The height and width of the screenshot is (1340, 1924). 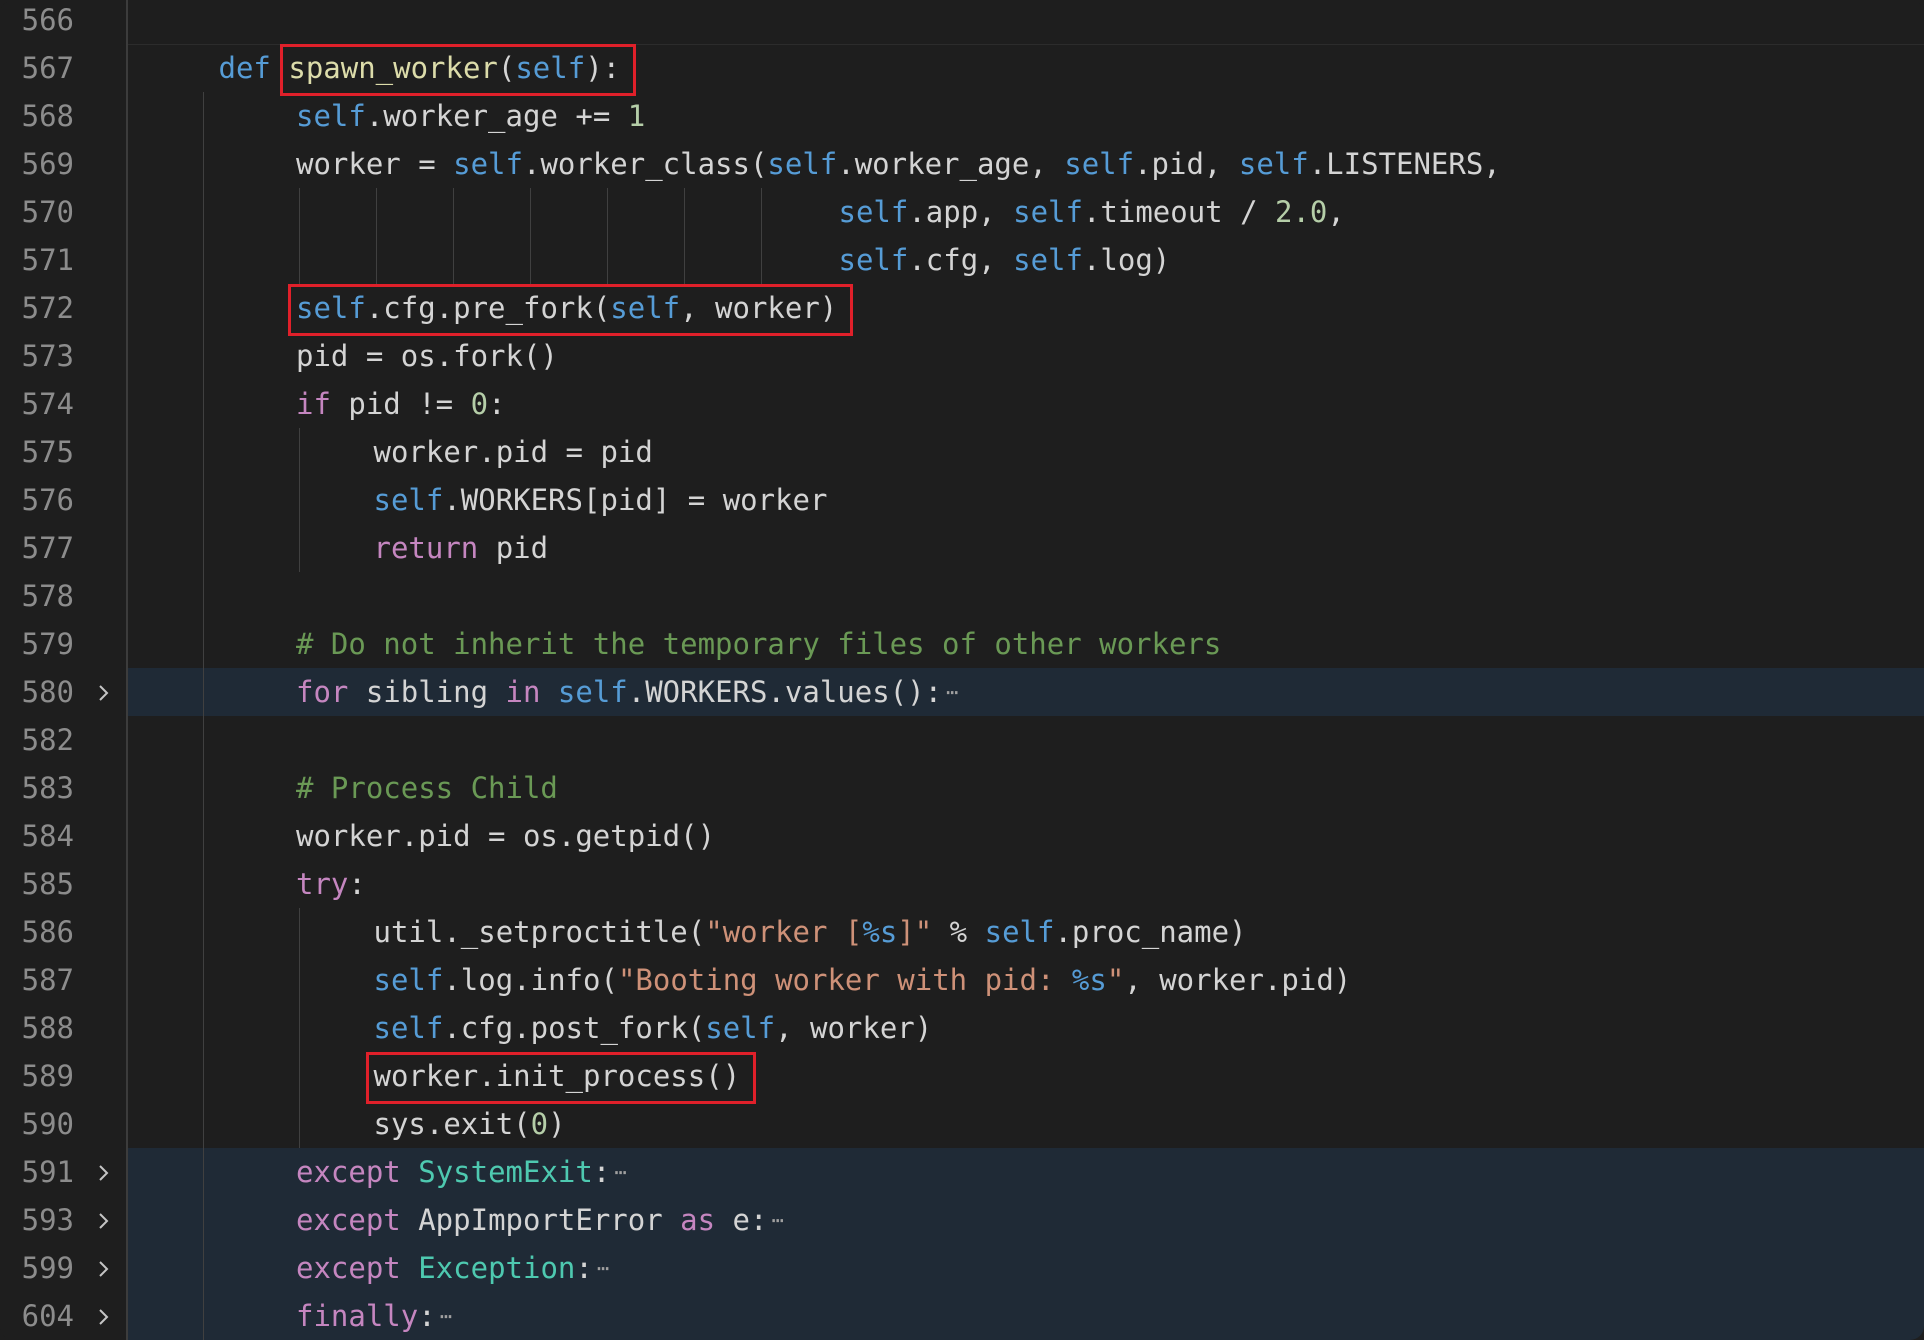 What do you see at coordinates (962, 740) in the screenshot?
I see `code-line: 582` at bounding box center [962, 740].